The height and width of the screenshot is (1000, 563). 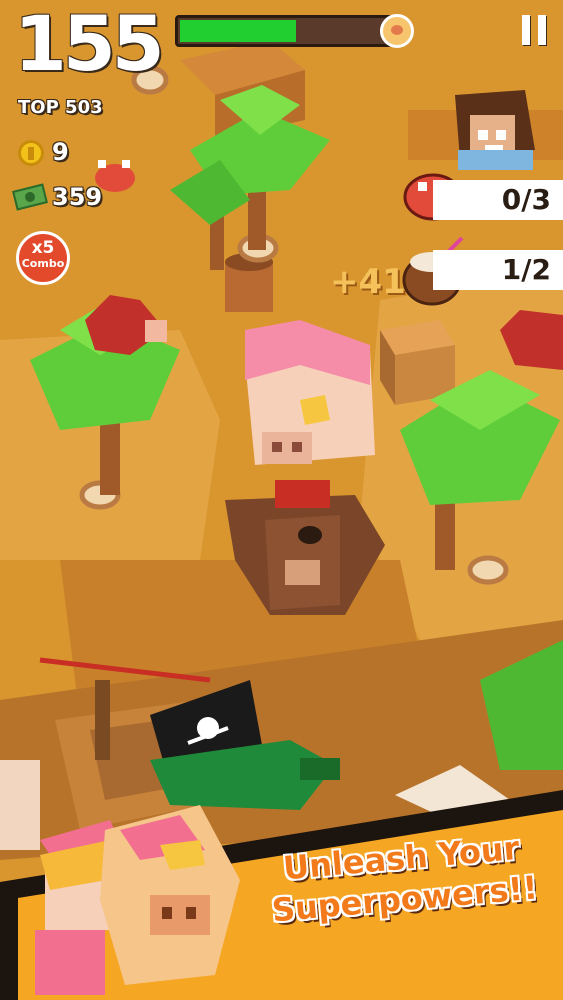 I want to click on stone-statue, so click(x=20, y=805).